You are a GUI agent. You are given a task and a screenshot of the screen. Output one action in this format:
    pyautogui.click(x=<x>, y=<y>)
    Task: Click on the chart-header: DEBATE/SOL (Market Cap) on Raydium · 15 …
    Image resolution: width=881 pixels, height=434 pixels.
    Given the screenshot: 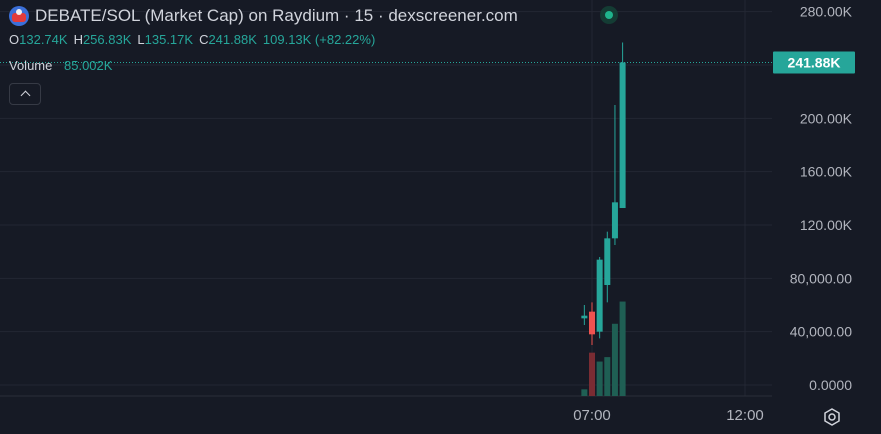 What is the action you would take?
    pyautogui.click(x=263, y=16)
    